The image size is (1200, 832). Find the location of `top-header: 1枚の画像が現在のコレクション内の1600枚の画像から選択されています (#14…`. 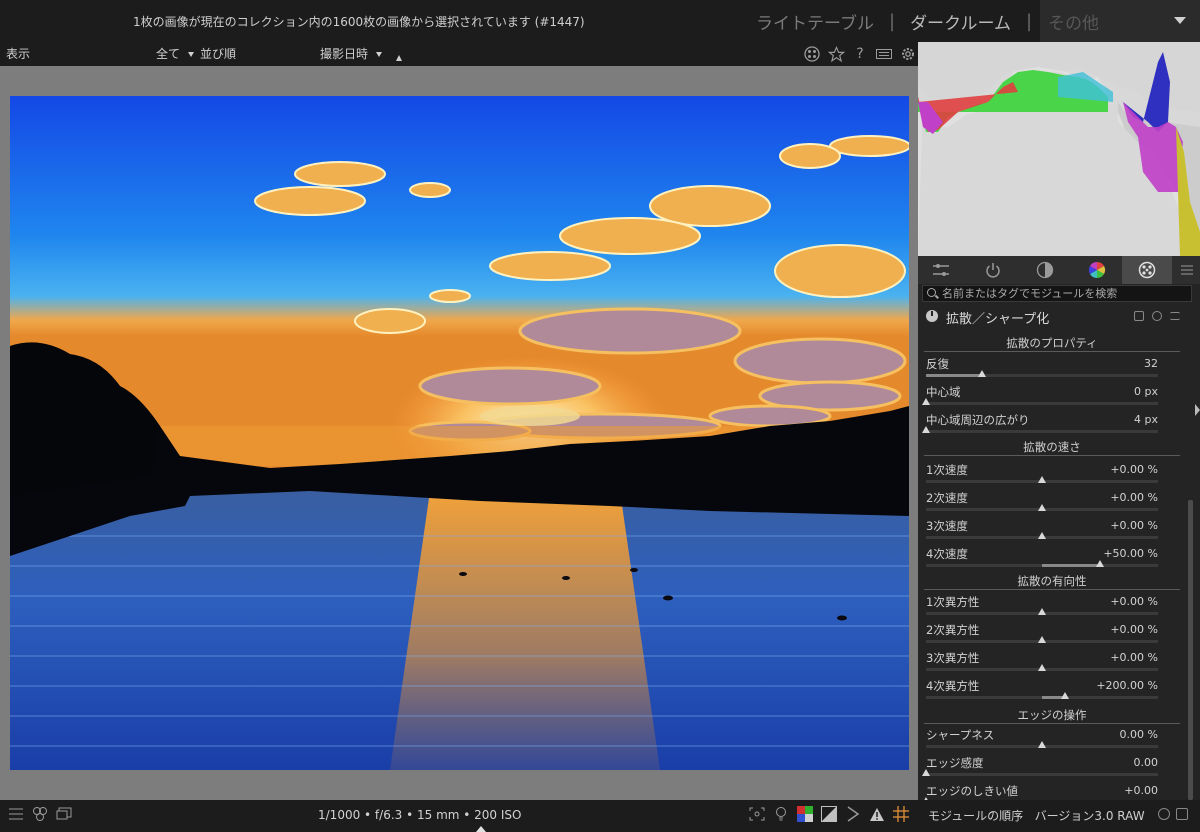

top-header: 1枚の画像が現在のコレクション内の1600枚の画像から選択されています (#14… is located at coordinates (600, 21).